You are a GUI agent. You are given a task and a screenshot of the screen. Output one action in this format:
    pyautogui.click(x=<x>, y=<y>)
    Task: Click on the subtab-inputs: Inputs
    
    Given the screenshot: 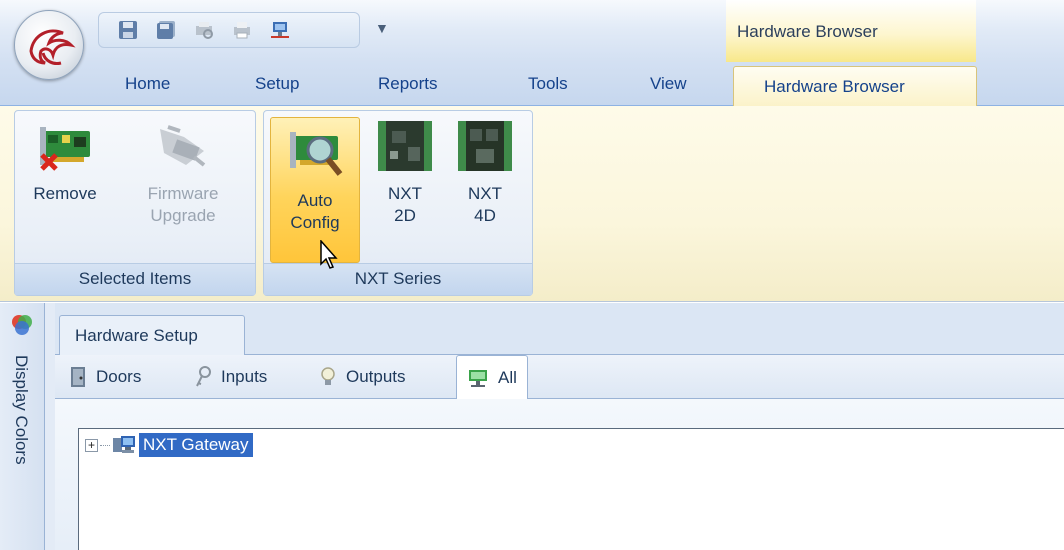 What is the action you would take?
    pyautogui.click(x=230, y=377)
    